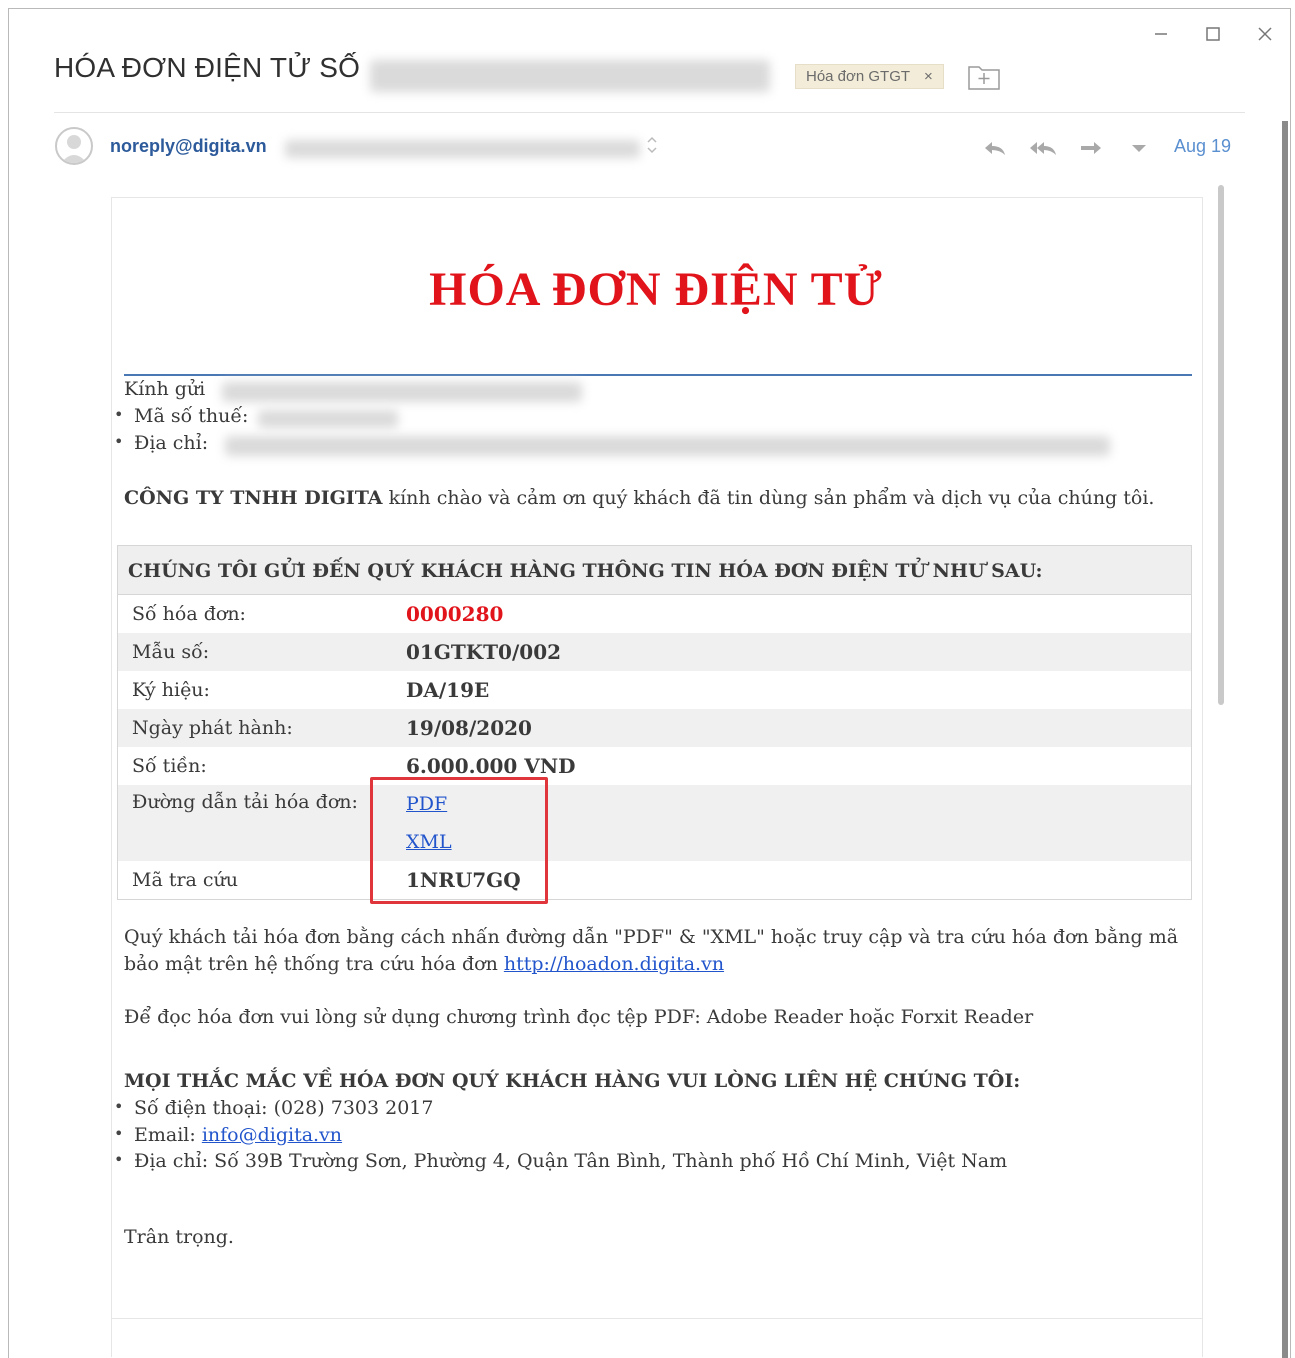 Image resolution: width=1295 pixels, height=1358 pixels. I want to click on more-actions-button, so click(1139, 148).